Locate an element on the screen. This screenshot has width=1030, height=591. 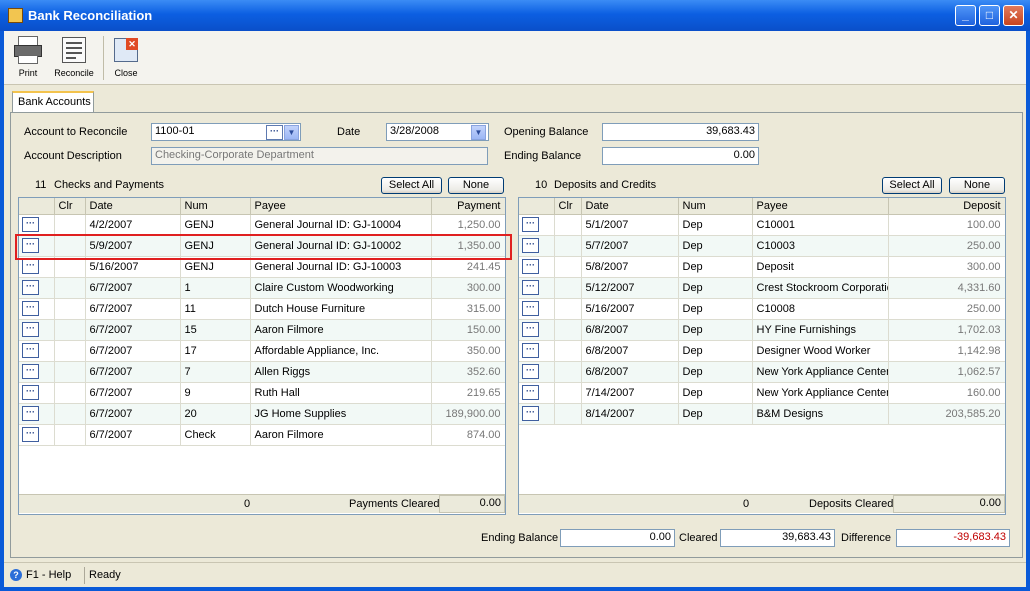
table-row: ··· 5/8/2007 Dep Deposit 300.00 is located at coordinates (762, 267).